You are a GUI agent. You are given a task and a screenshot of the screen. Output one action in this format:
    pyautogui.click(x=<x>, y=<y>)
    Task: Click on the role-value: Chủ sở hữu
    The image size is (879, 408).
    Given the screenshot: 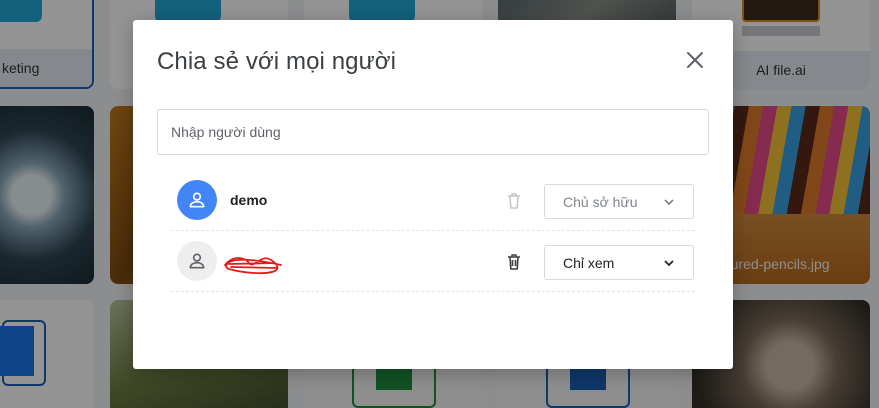 What is the action you would take?
    pyautogui.click(x=600, y=201)
    